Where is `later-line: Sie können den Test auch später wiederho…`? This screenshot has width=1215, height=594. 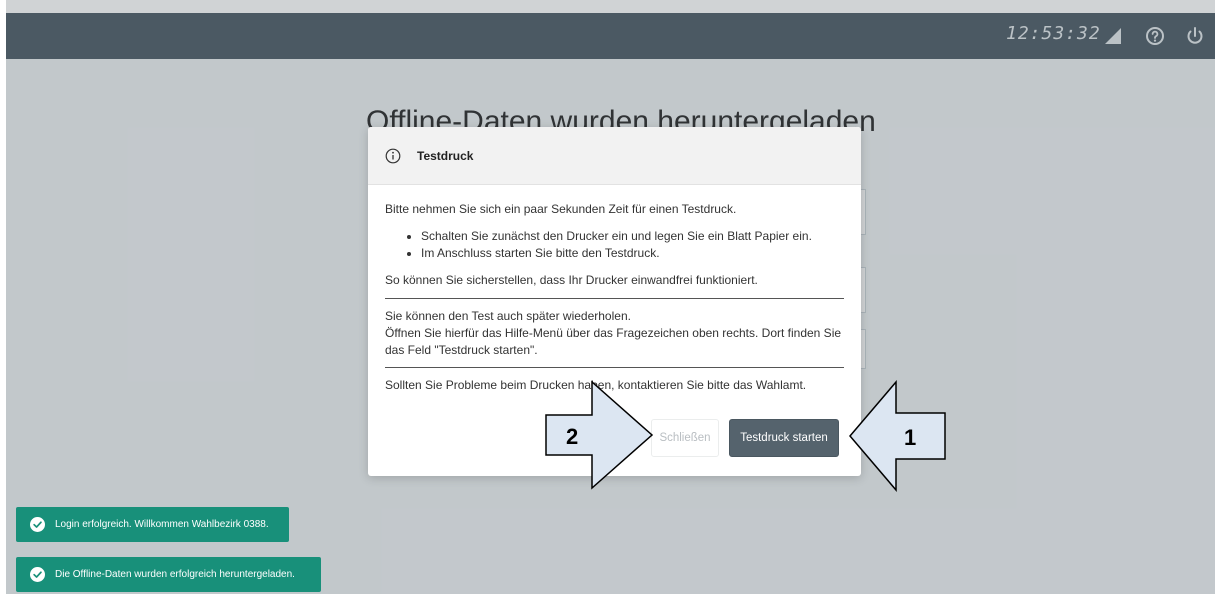 later-line: Sie können den Test auch später wiederho… is located at coordinates (508, 316).